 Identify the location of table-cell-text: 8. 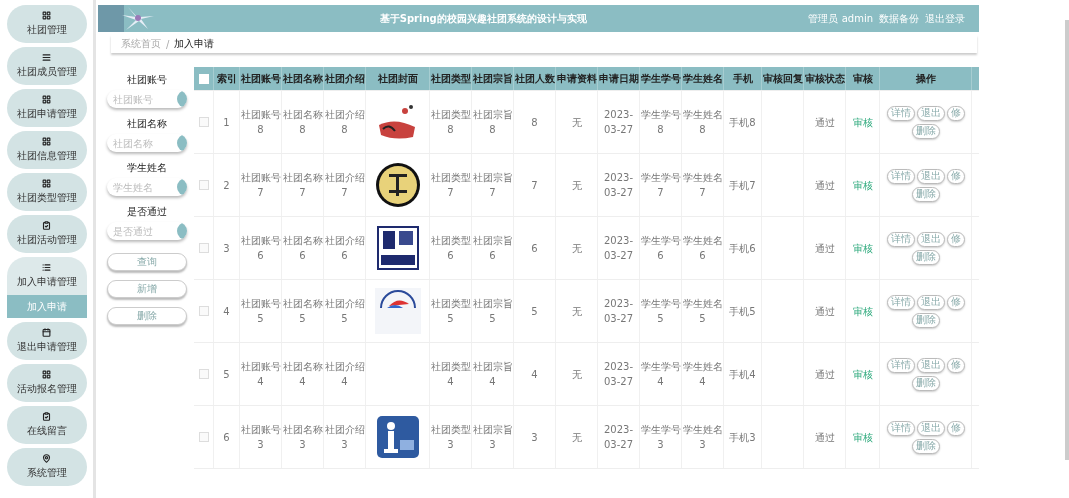
(534, 122).